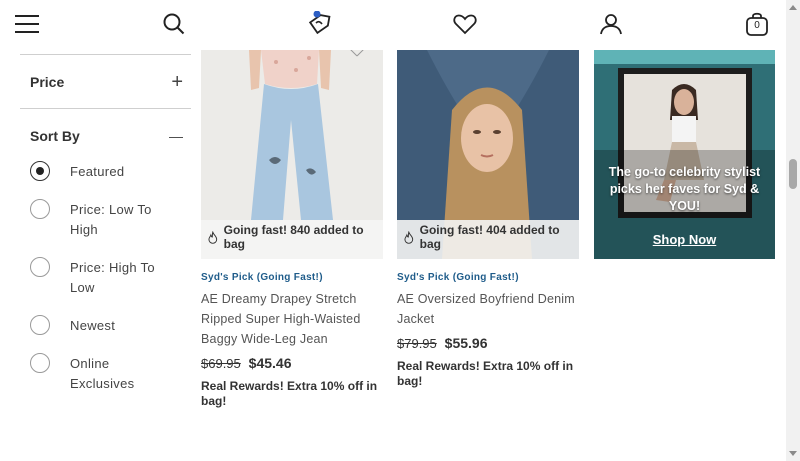 The height and width of the screenshot is (461, 800). I want to click on product-image: Going fast! 840 added to bag, so click(292, 154).